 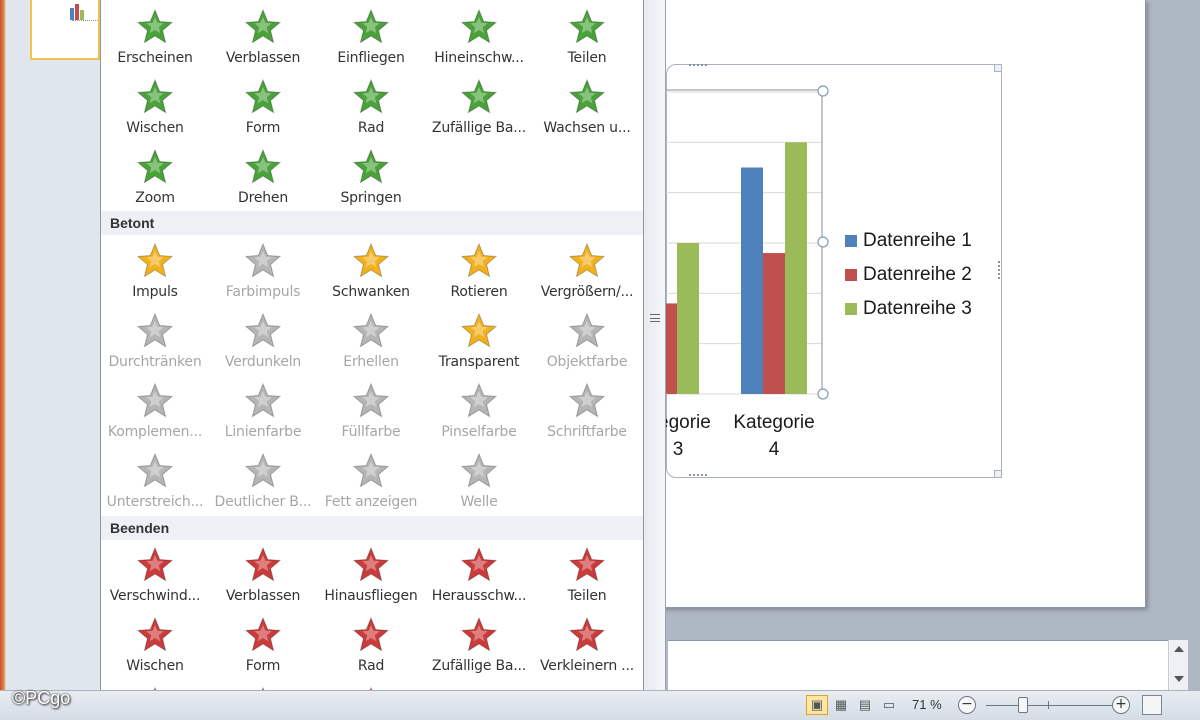 What do you see at coordinates (371, 411) in the screenshot?
I see `effect-star-fill-color: Füllfarbe` at bounding box center [371, 411].